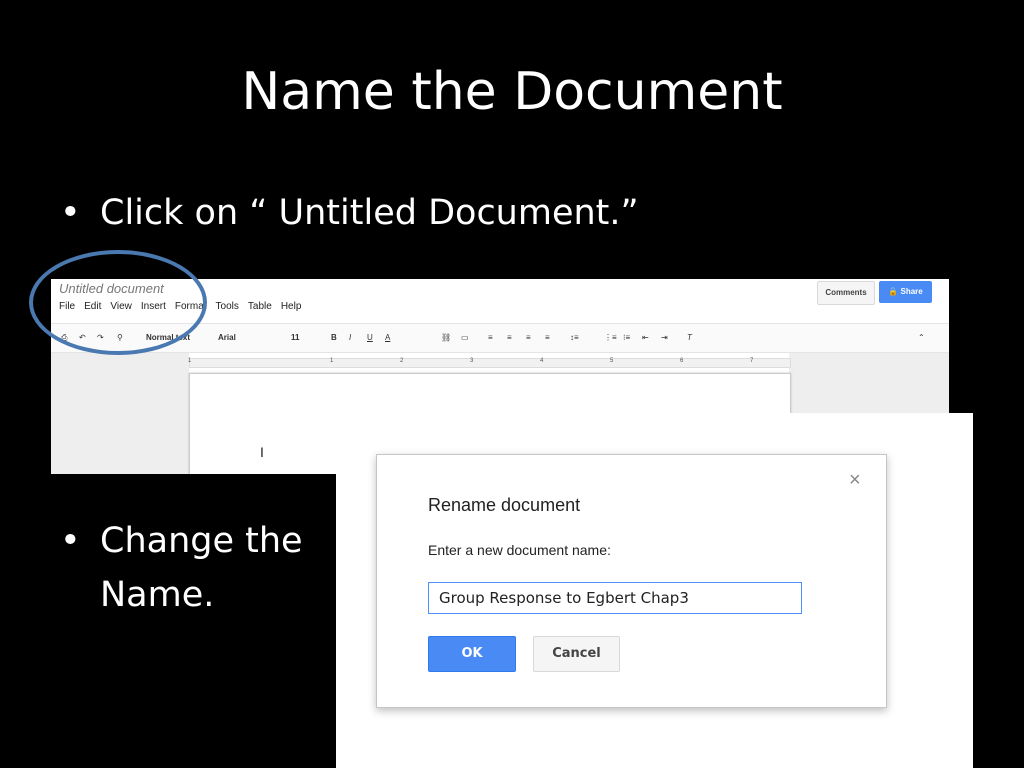  What do you see at coordinates (387, 337) in the screenshot?
I see `text-color-icon: A` at bounding box center [387, 337].